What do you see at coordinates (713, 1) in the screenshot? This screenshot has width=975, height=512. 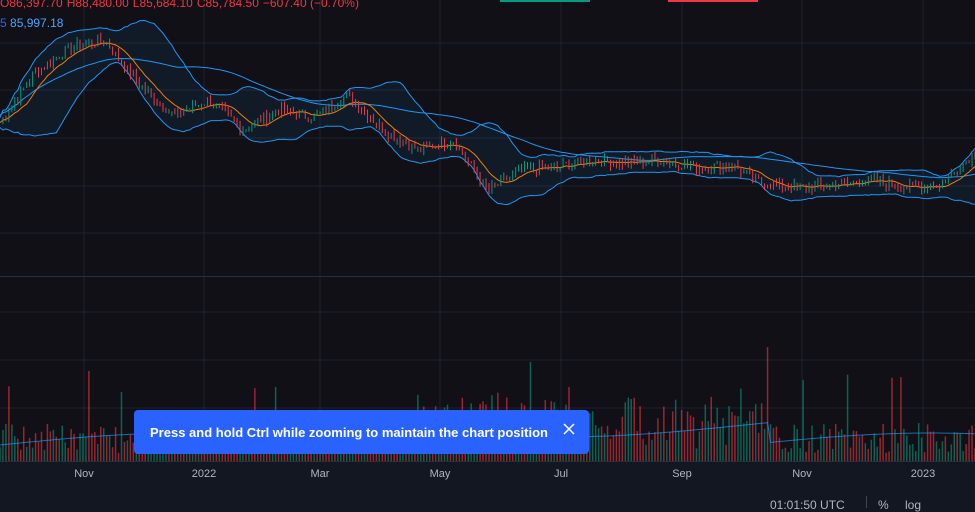 I see `red-bar` at bounding box center [713, 1].